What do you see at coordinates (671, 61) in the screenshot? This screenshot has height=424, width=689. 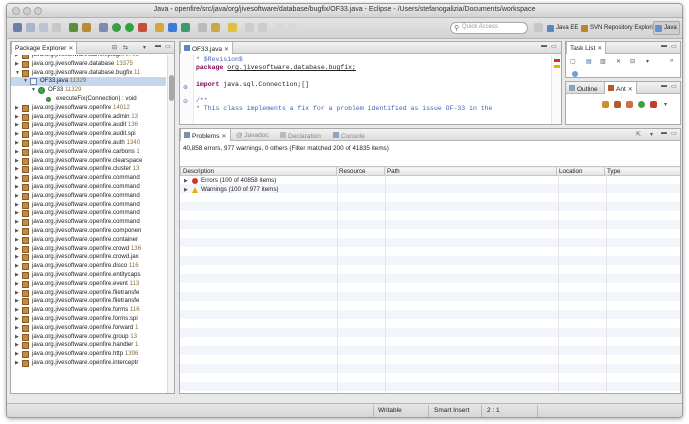 I see `scroll-right-icon: »` at bounding box center [671, 61].